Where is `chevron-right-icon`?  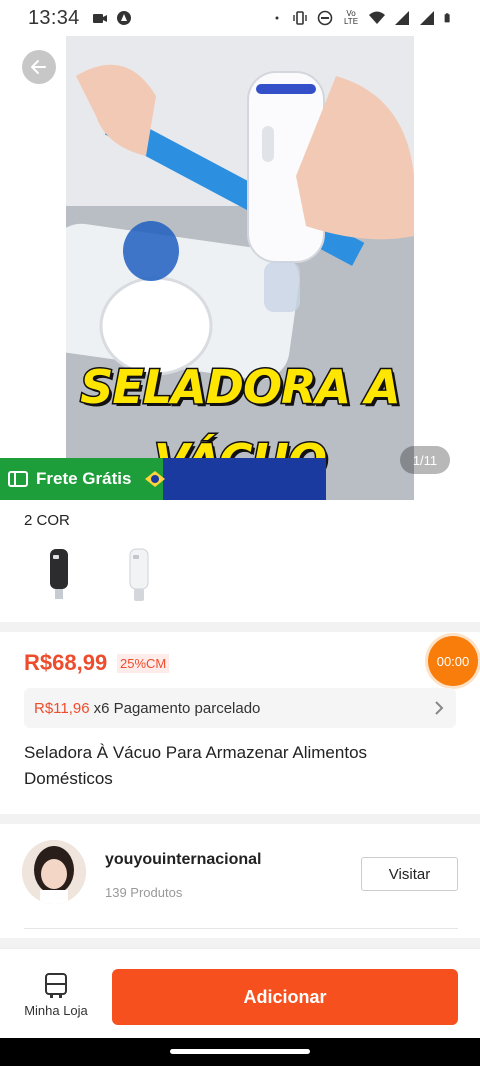 chevron-right-icon is located at coordinates (439, 708).